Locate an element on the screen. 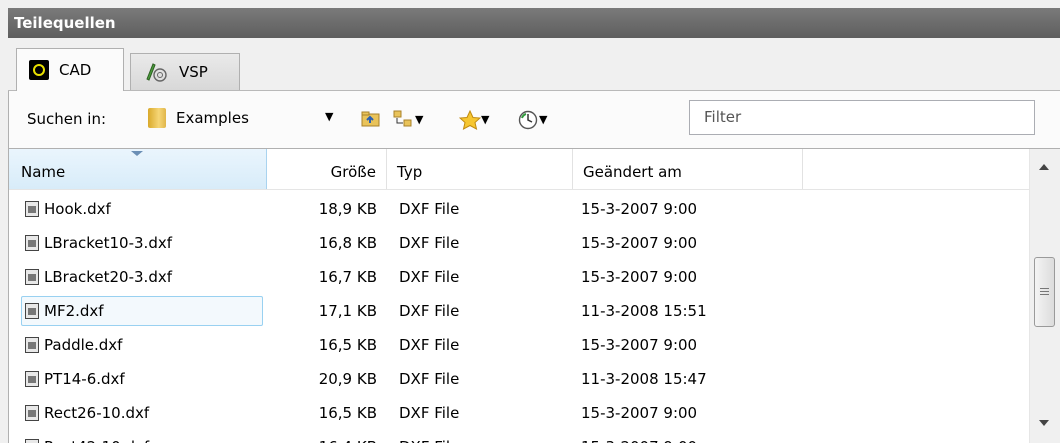  file-name-cell: Rect26-10.dxf is located at coordinates (87, 413).